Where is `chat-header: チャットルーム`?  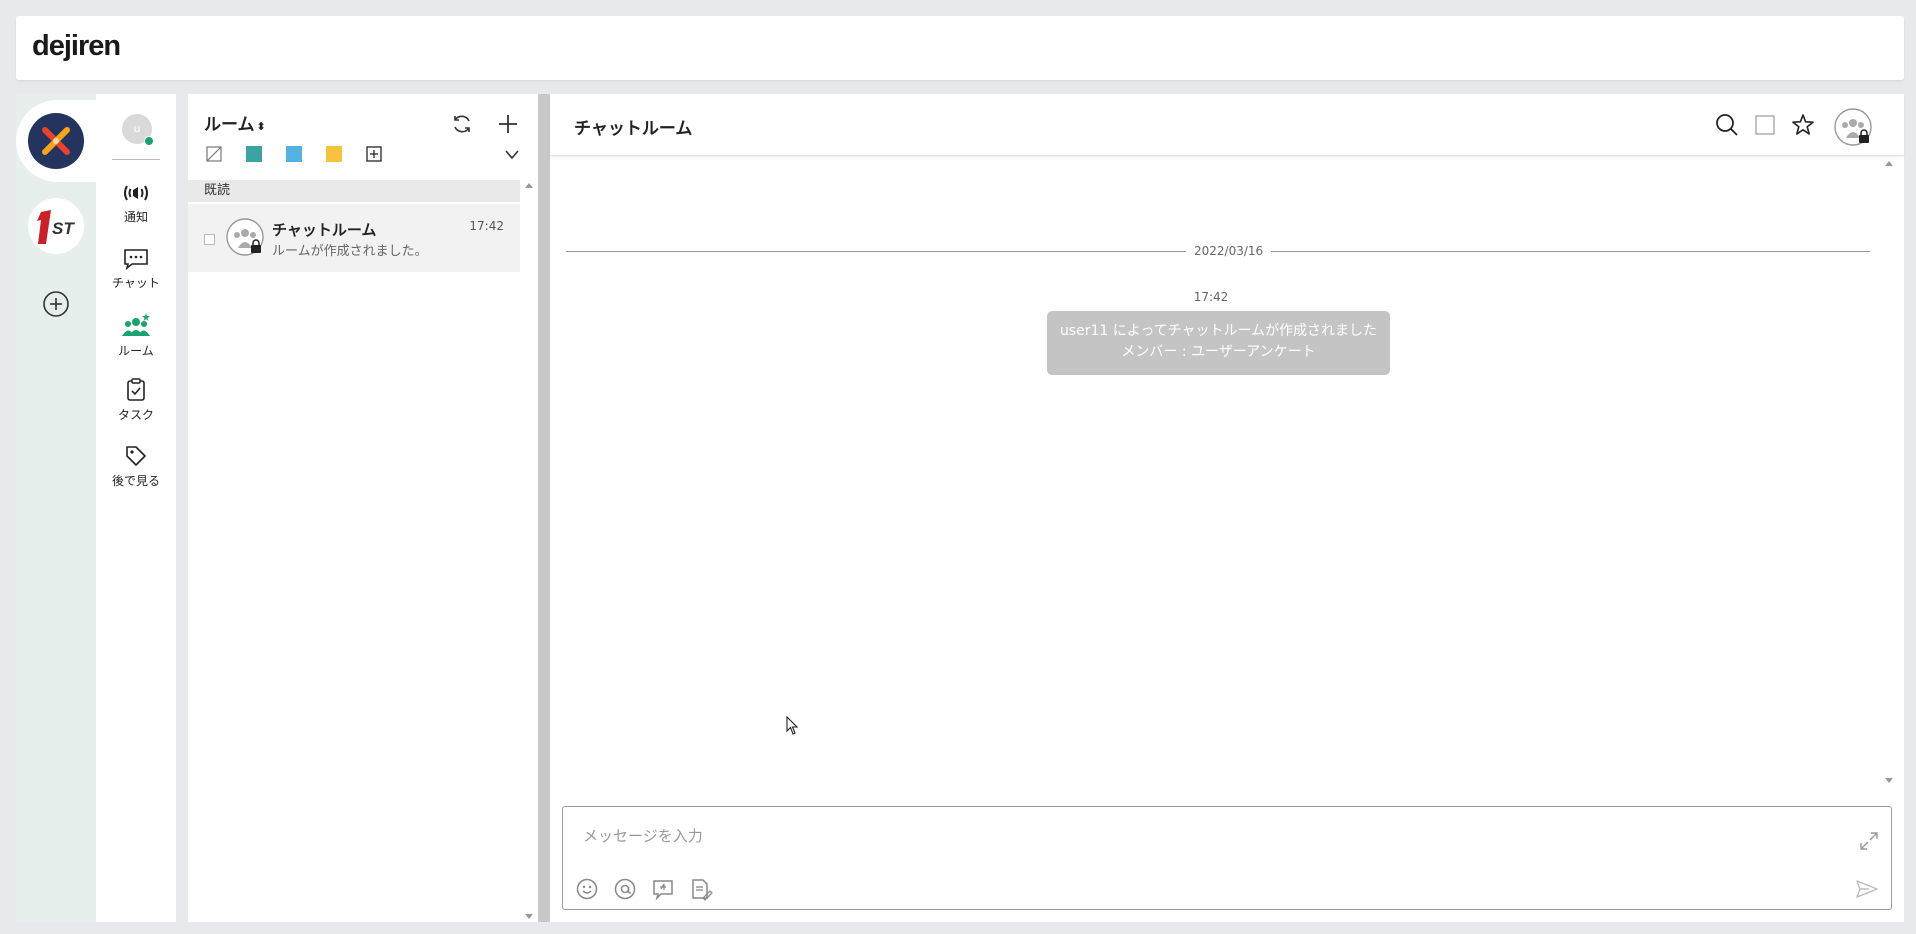
chat-header: チャットルーム is located at coordinates (1227, 125).